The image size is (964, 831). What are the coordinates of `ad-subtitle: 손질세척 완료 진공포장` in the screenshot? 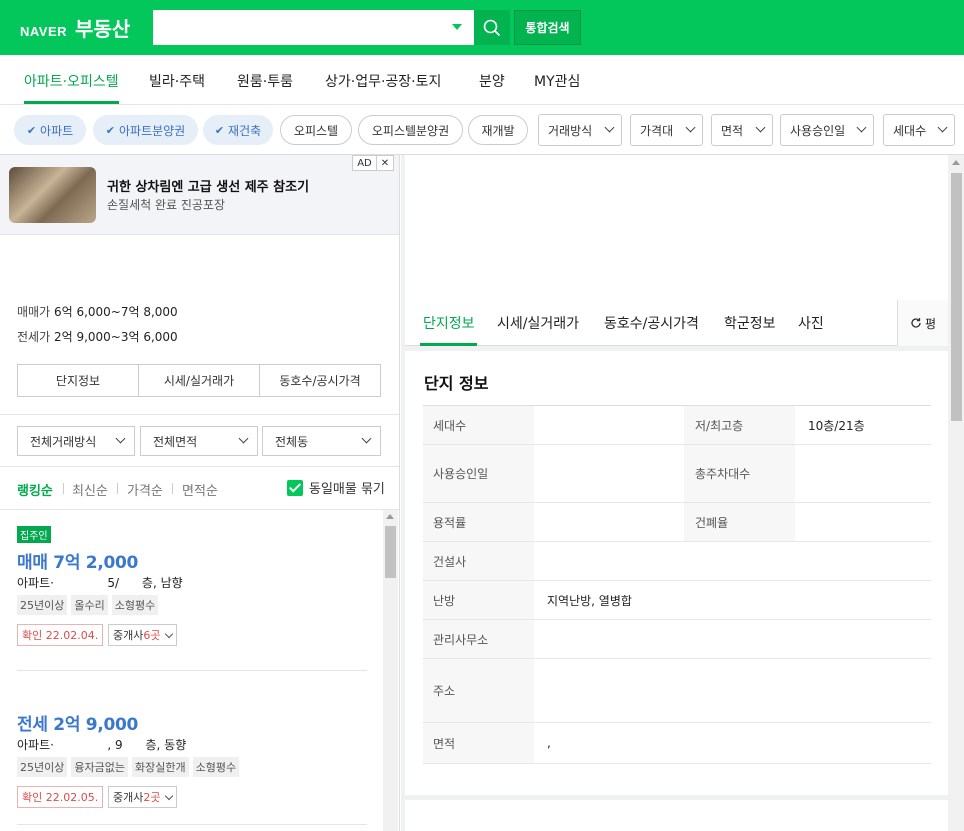 It's located at (166, 205).